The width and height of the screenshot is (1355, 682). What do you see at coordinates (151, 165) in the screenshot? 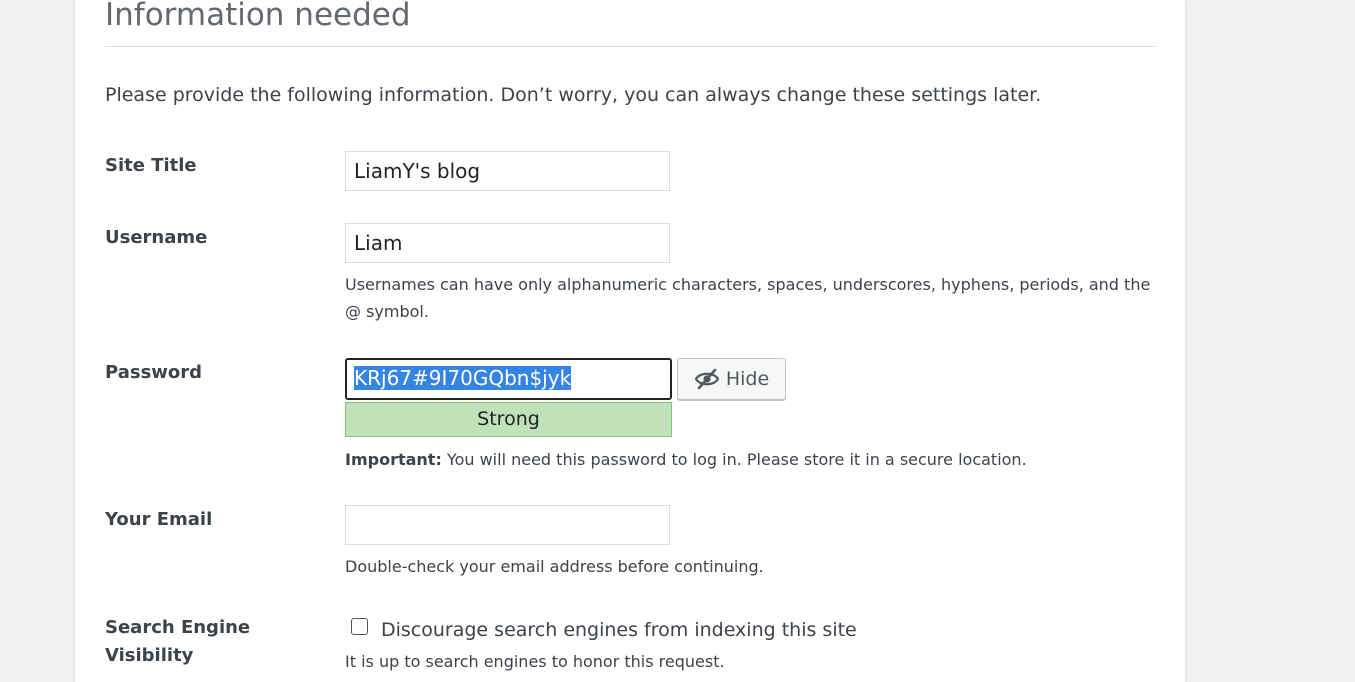
I see `site-title-label: Site Title` at bounding box center [151, 165].